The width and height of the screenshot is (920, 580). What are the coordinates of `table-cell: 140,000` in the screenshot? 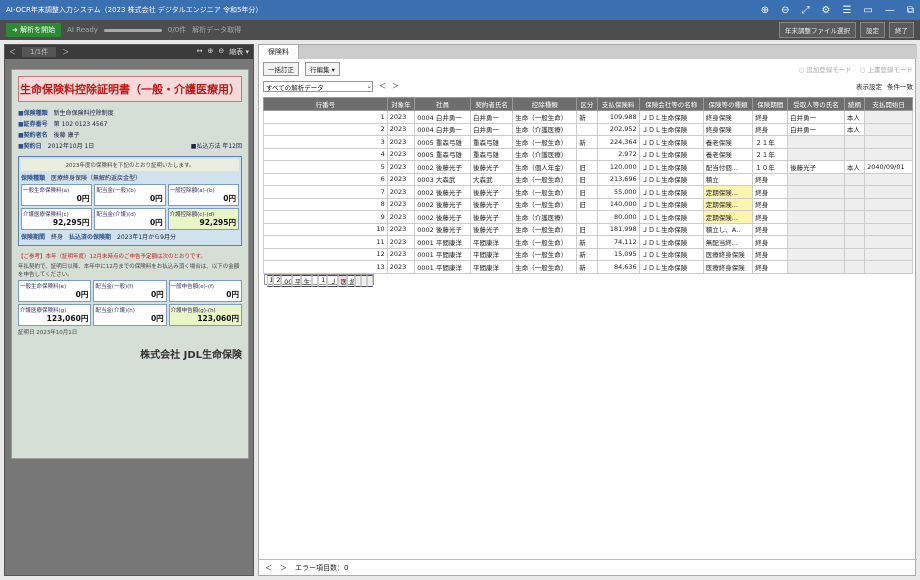 It's located at (618, 204).